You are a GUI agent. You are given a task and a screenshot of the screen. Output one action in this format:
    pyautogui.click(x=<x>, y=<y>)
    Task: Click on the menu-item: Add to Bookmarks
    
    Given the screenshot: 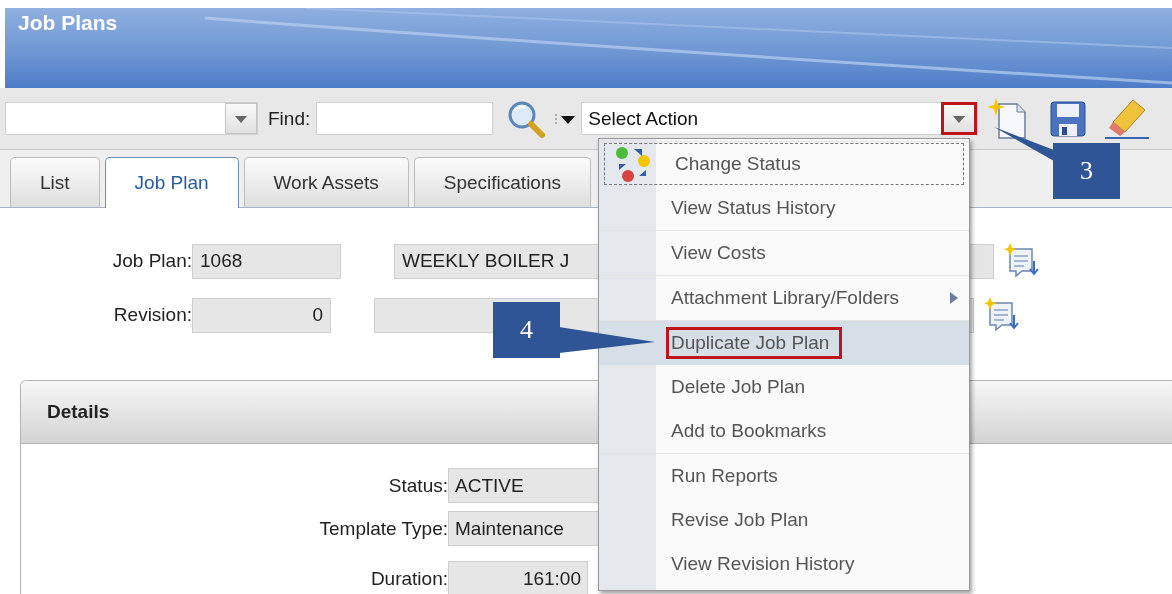 What is the action you would take?
    pyautogui.click(x=784, y=431)
    